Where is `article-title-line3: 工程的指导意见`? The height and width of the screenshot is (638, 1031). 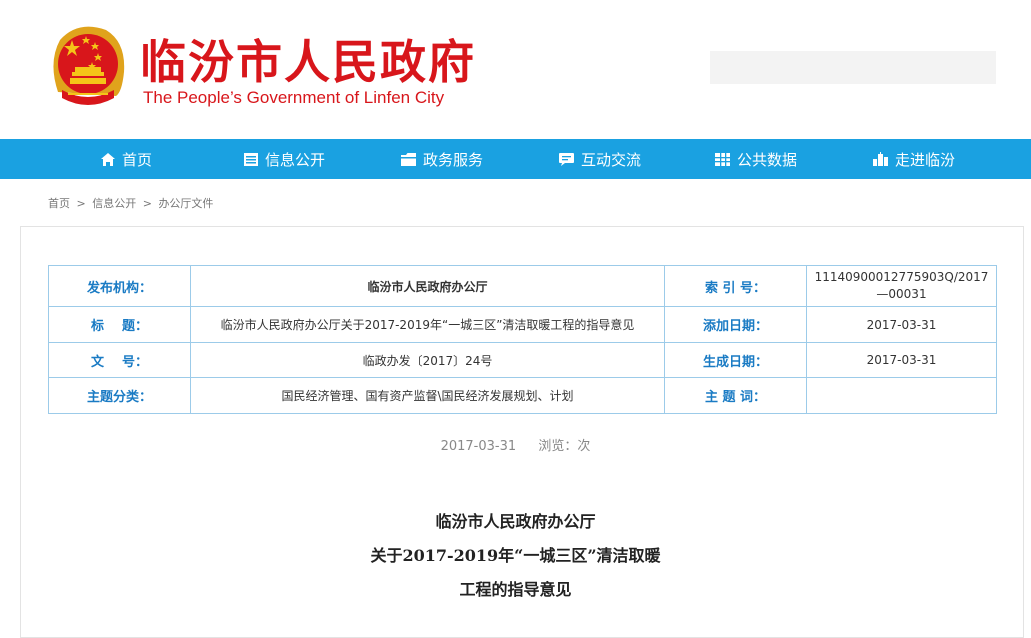 article-title-line3: 工程的指导意见 is located at coordinates (515, 589).